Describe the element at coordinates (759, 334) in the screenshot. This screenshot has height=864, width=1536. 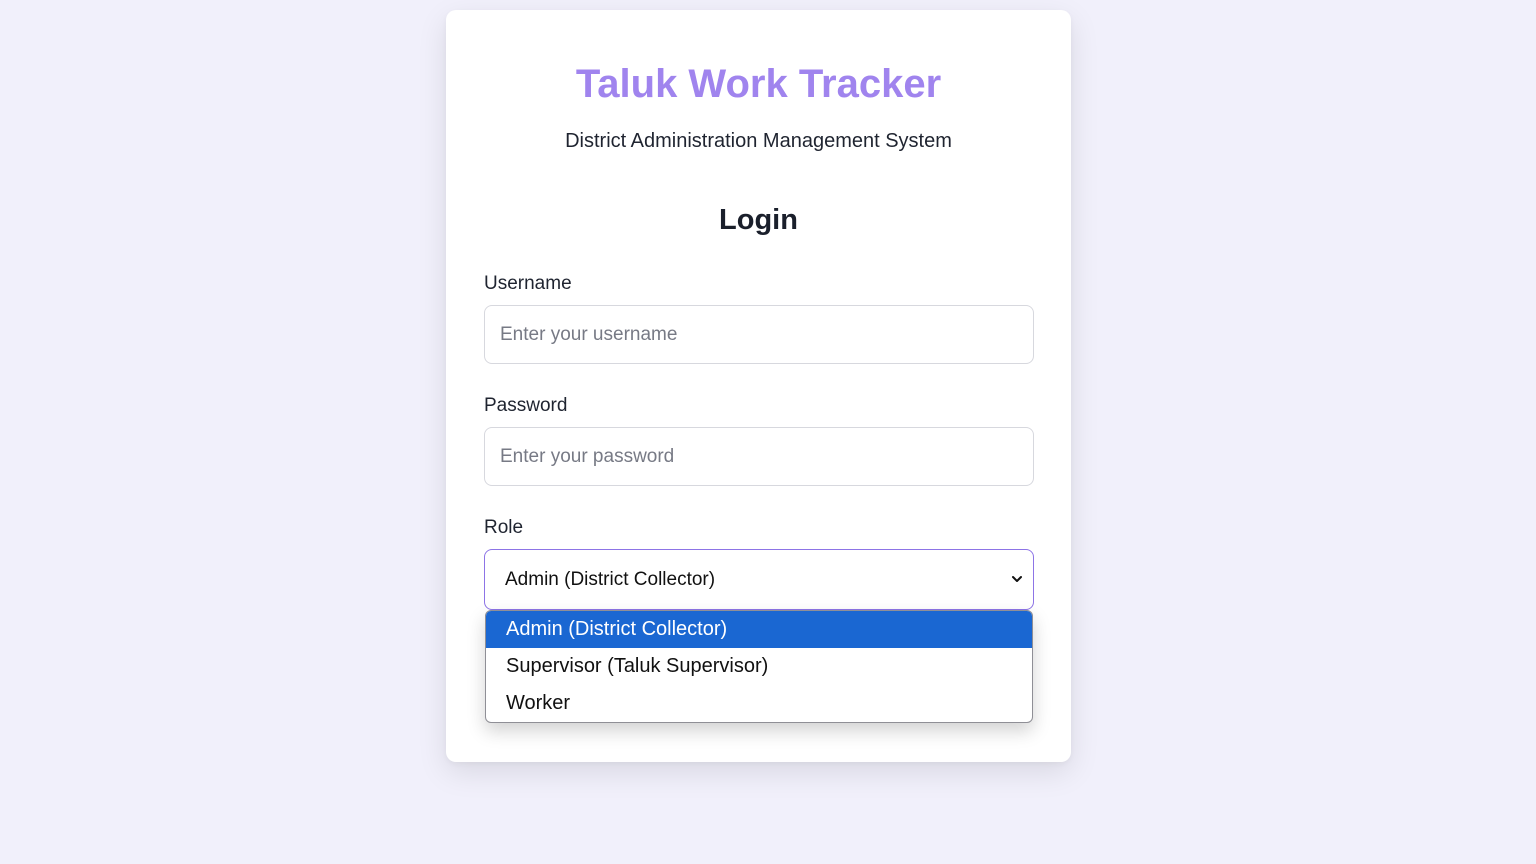
I see `username-input` at that location.